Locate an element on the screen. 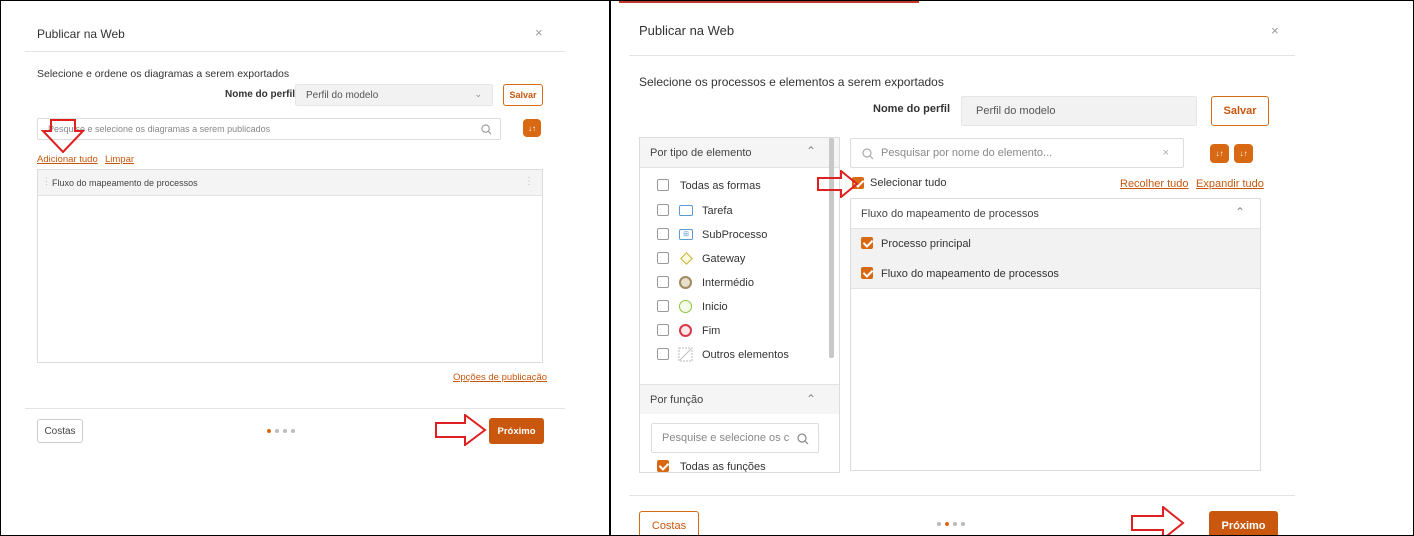 This screenshot has width=1414, height=536. element-type-label: Gateway is located at coordinates (724, 259).